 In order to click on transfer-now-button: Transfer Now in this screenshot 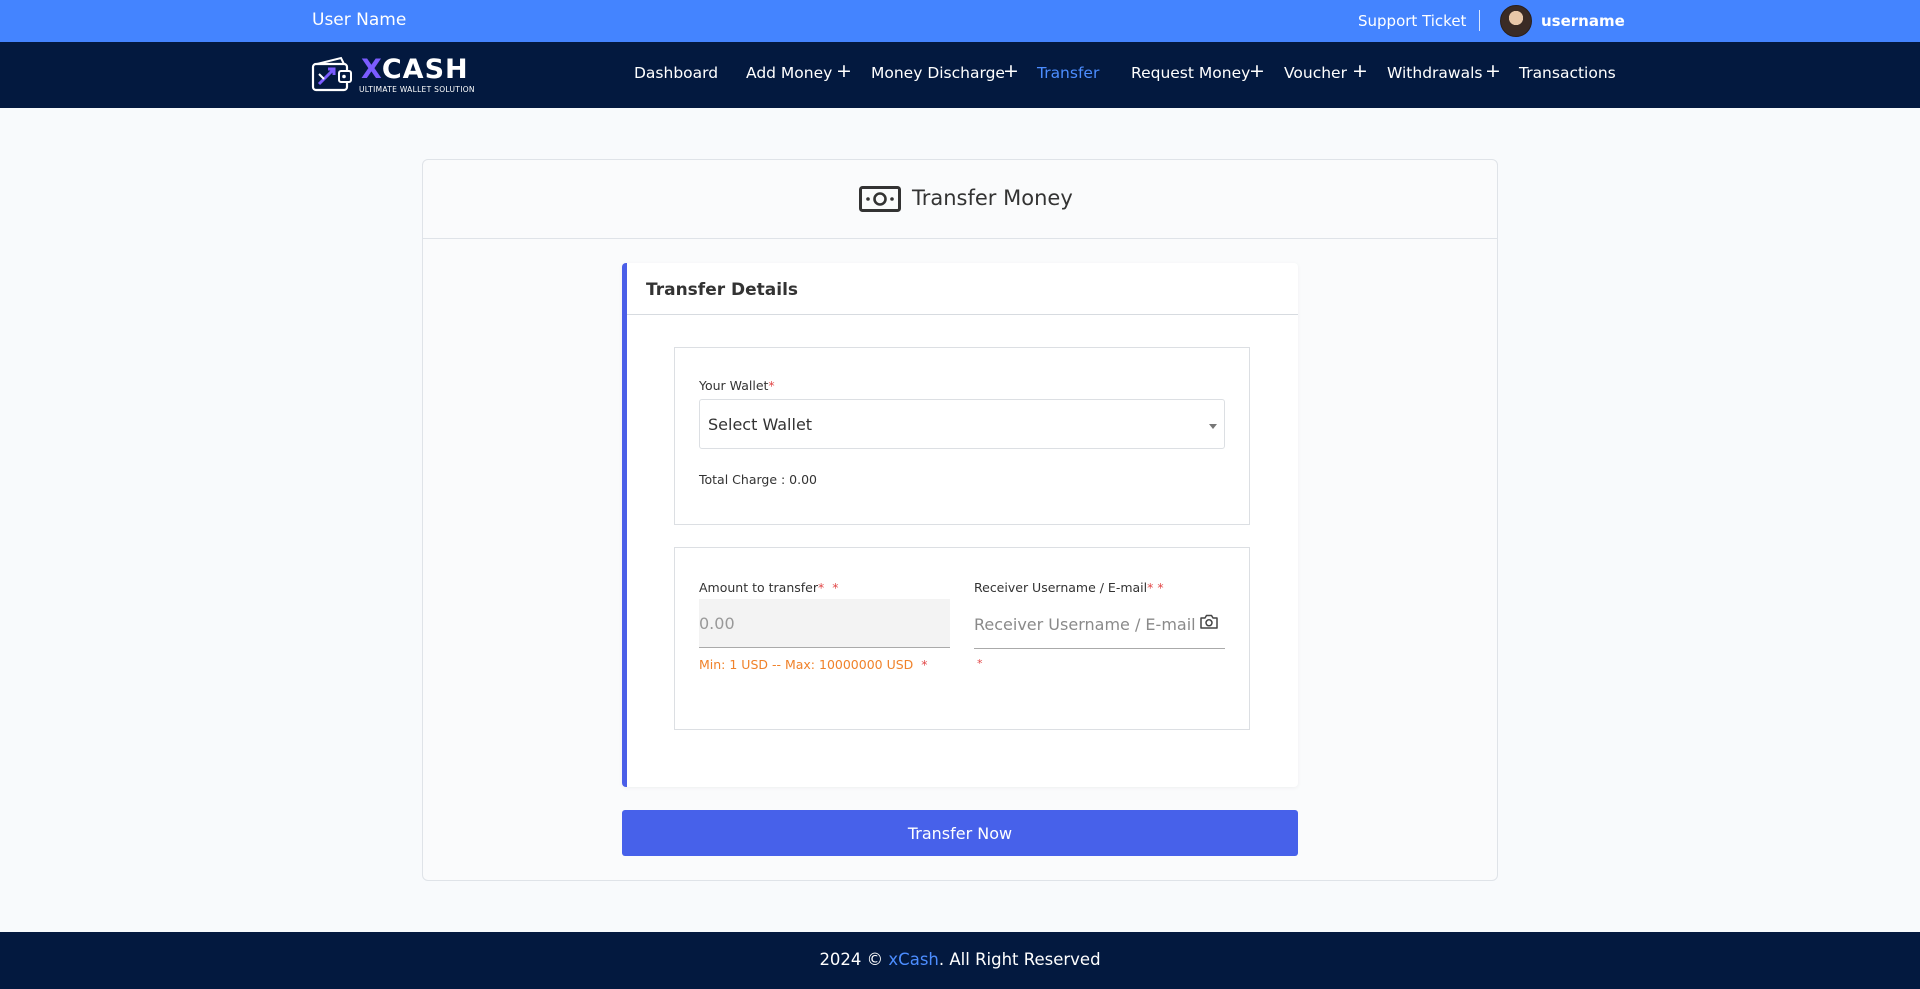, I will do `click(960, 833)`.